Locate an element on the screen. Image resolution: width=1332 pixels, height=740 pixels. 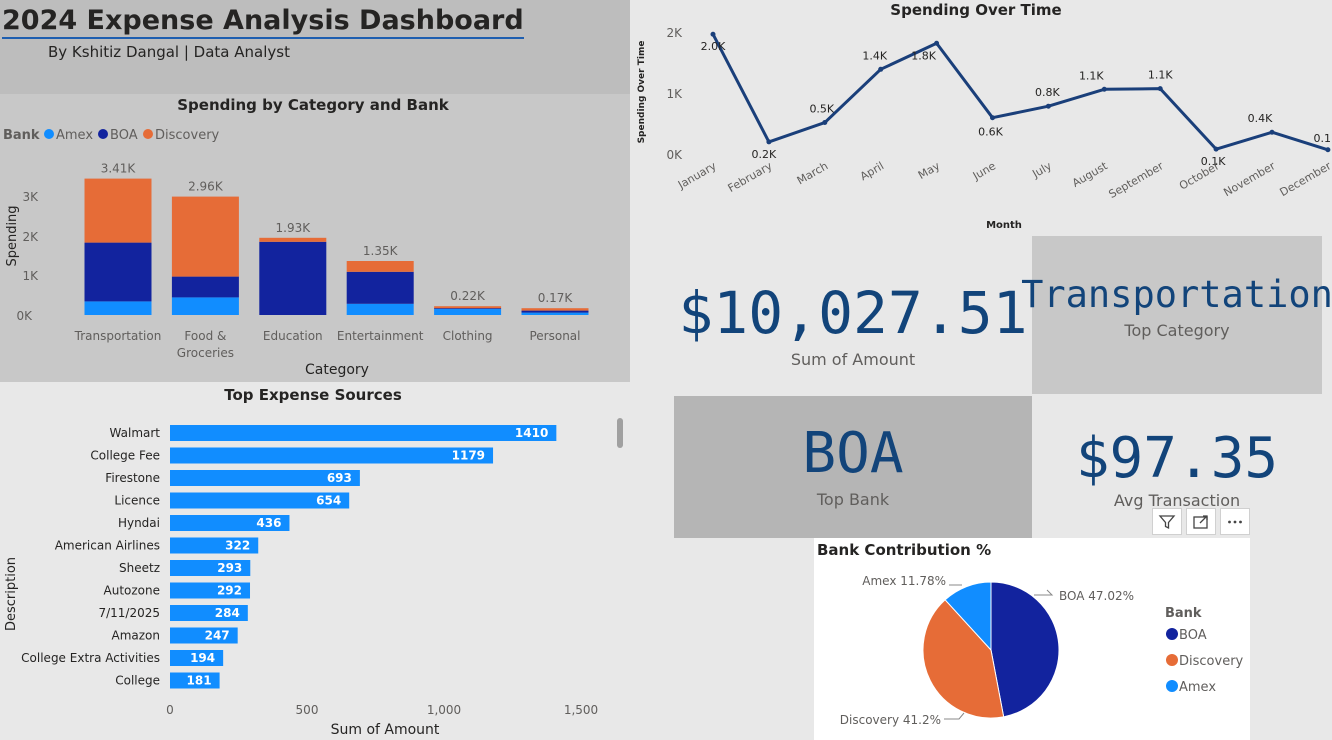
point-label-june: 0.6K is located at coordinates (990, 132).